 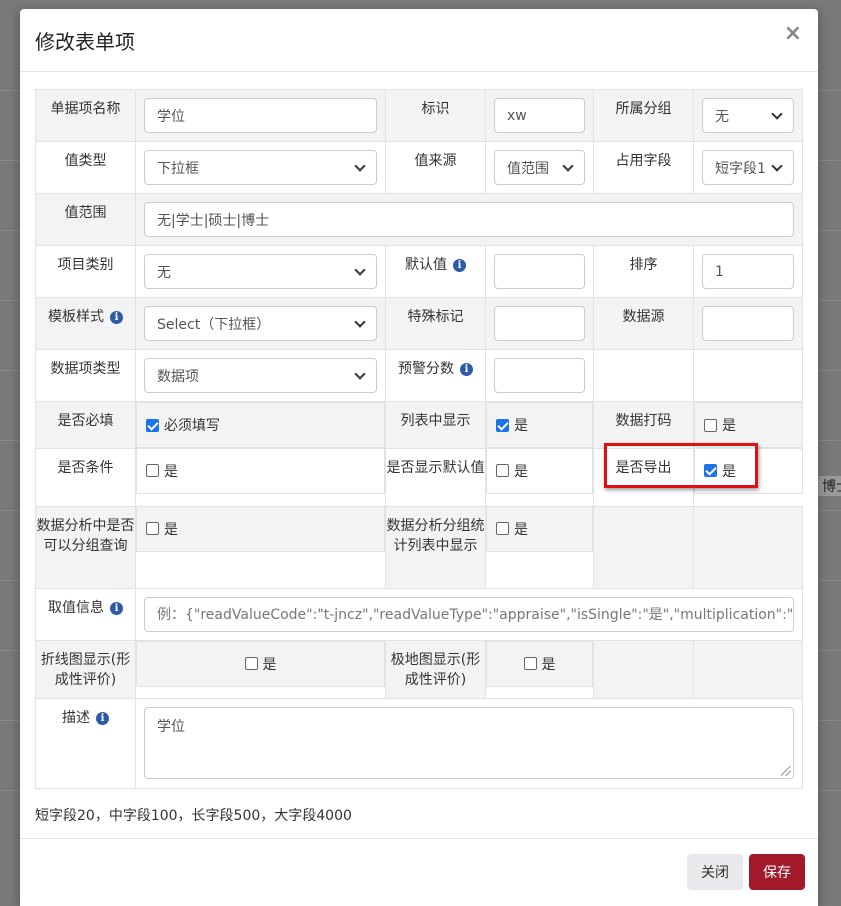 I want to click on required-option: 必须填写, so click(x=192, y=426).